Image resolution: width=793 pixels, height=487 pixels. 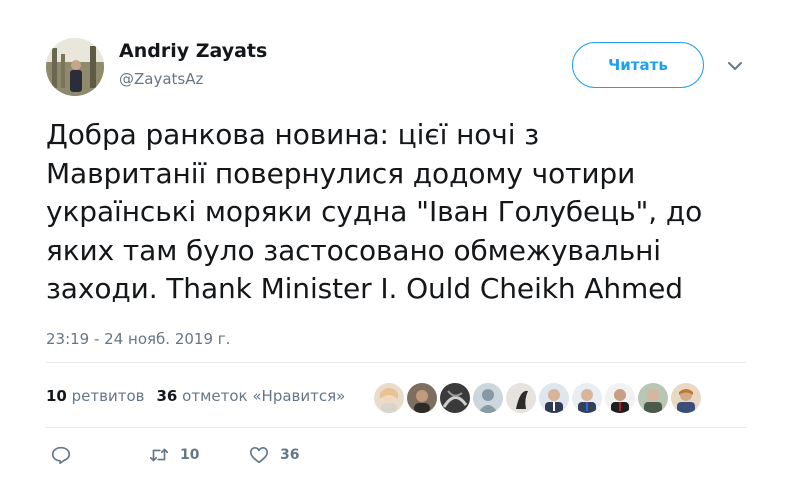 I want to click on retweet-button: 10, so click(x=173, y=455).